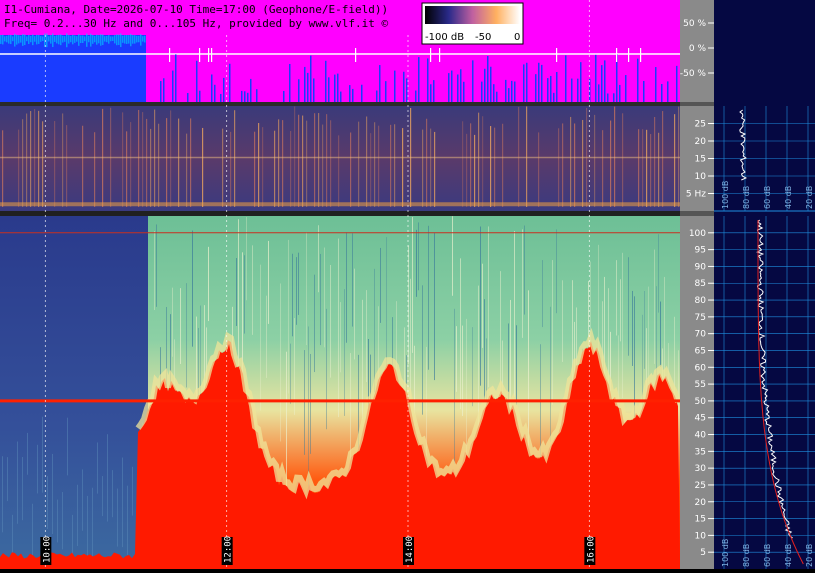  Describe the element at coordinates (701, 536) in the screenshot. I see `y-tick-label: 10` at that location.